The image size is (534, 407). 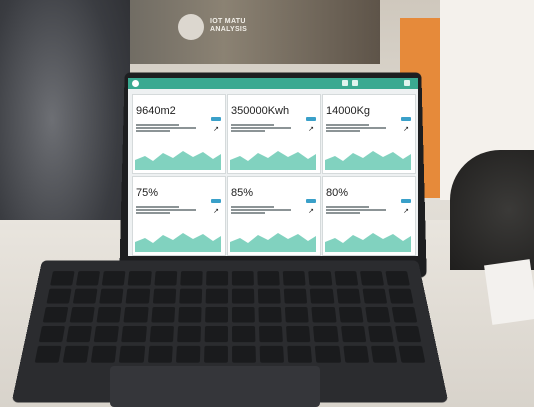 What do you see at coordinates (179, 134) in the screenshot?
I see `kpi-tile: 9640m2 ↗` at bounding box center [179, 134].